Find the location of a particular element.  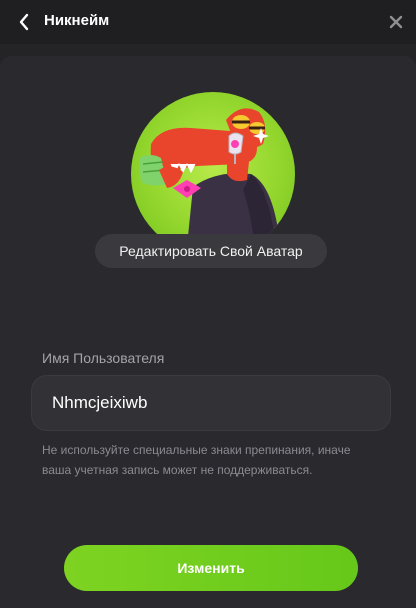

top-bar: Никнейм is located at coordinates (208, 22).